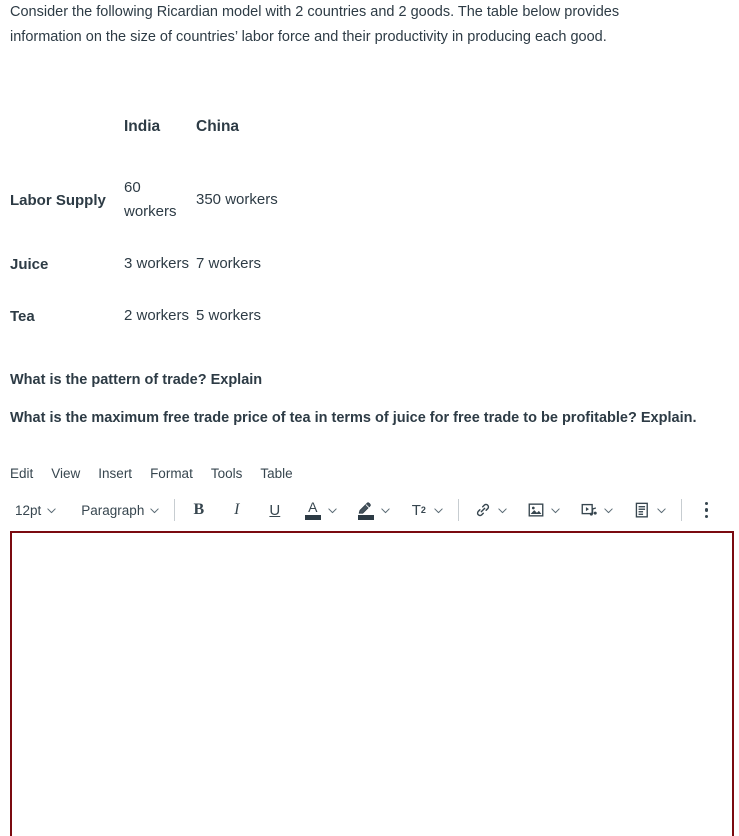 This screenshot has height=836, width=739. Describe the element at coordinates (67, 136) in the screenshot. I see `table-corner-cell` at that location.